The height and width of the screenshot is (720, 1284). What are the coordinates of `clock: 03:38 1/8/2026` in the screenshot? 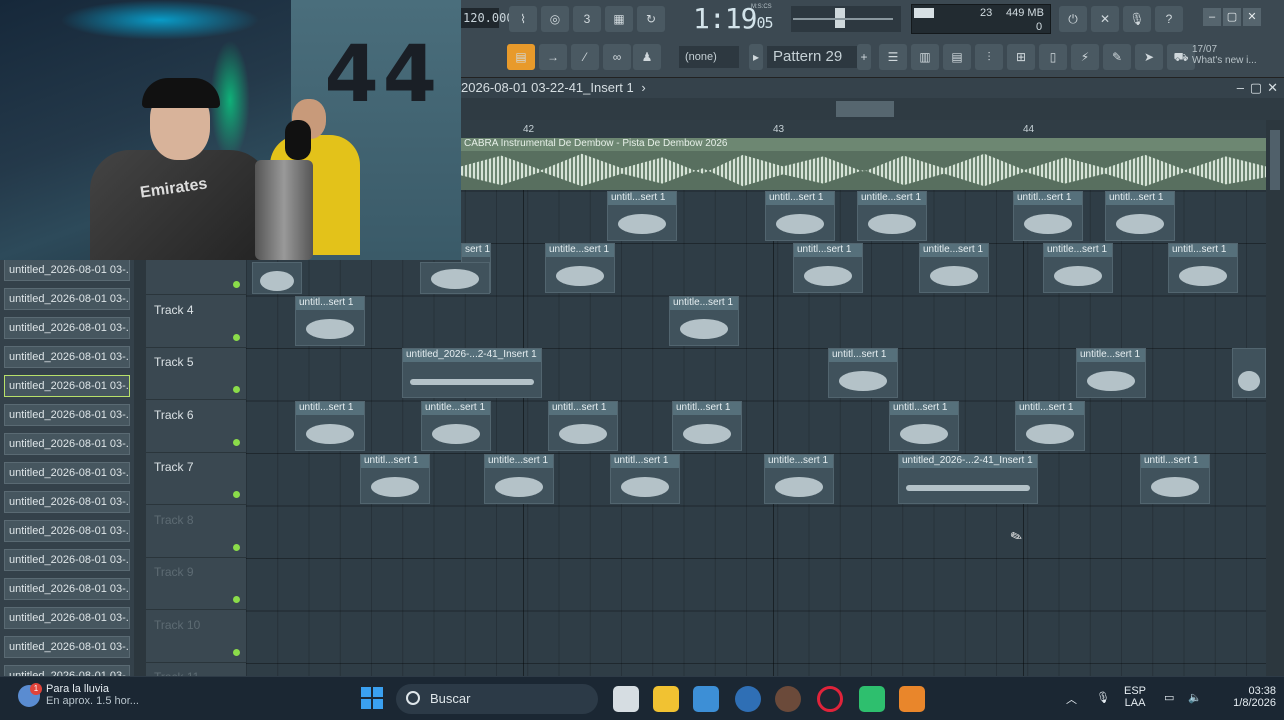 It's located at (1246, 697).